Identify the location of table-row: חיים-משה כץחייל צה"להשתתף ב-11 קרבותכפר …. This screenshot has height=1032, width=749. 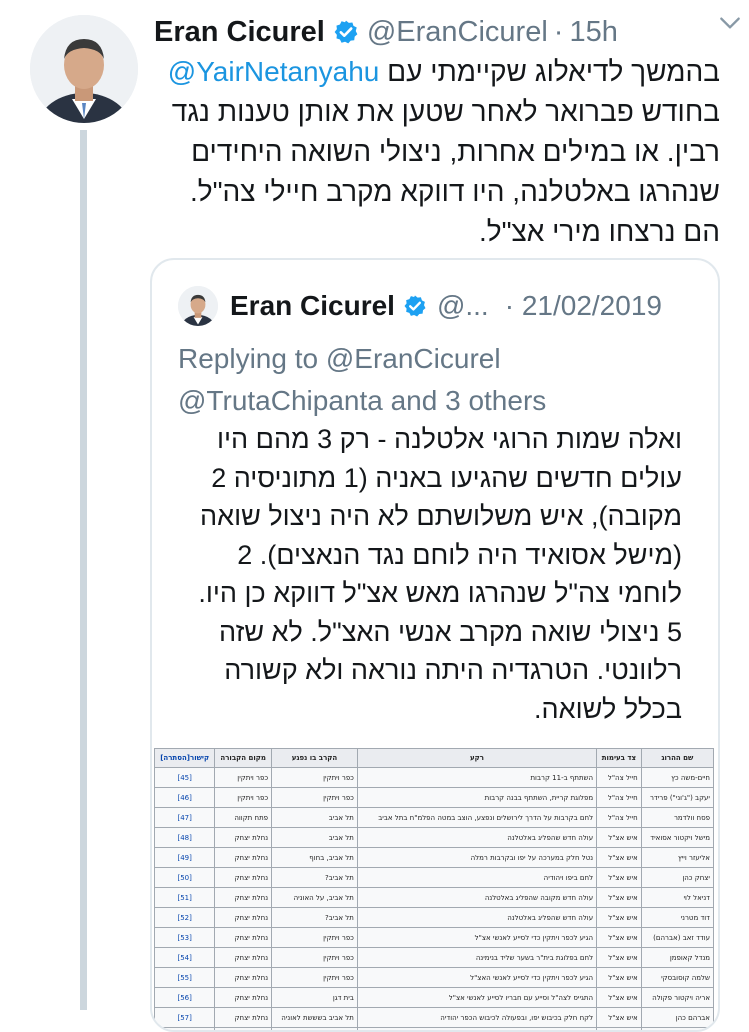
(434, 778).